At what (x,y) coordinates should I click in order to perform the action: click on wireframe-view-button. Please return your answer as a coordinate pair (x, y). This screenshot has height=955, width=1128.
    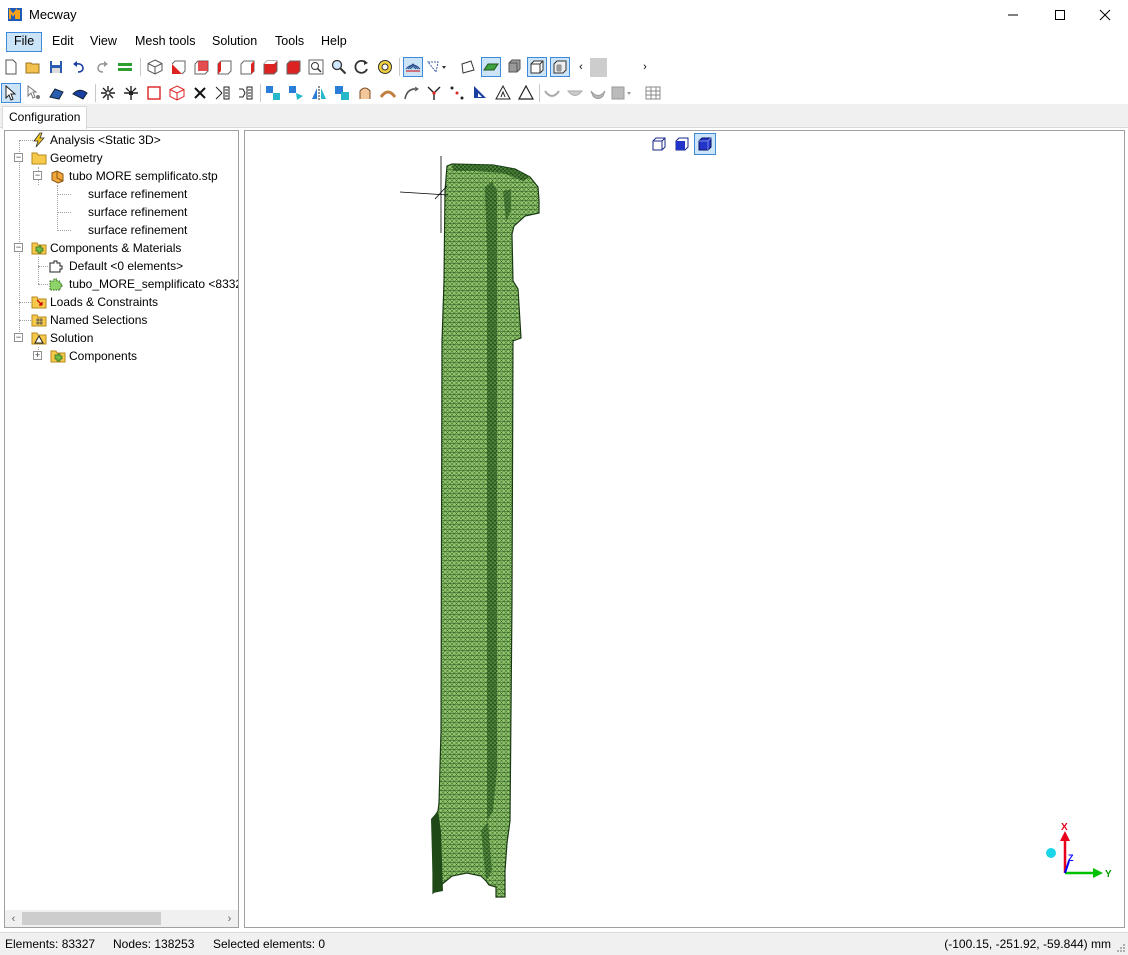
    Looking at the image, I should click on (537, 67).